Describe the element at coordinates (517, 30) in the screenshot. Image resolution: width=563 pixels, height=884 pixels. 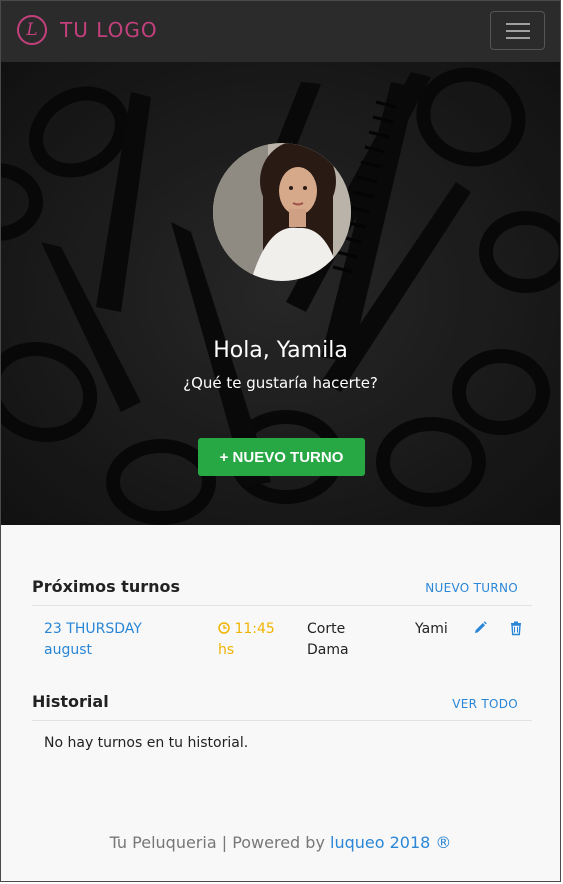
I see `menu-toggle-button` at that location.